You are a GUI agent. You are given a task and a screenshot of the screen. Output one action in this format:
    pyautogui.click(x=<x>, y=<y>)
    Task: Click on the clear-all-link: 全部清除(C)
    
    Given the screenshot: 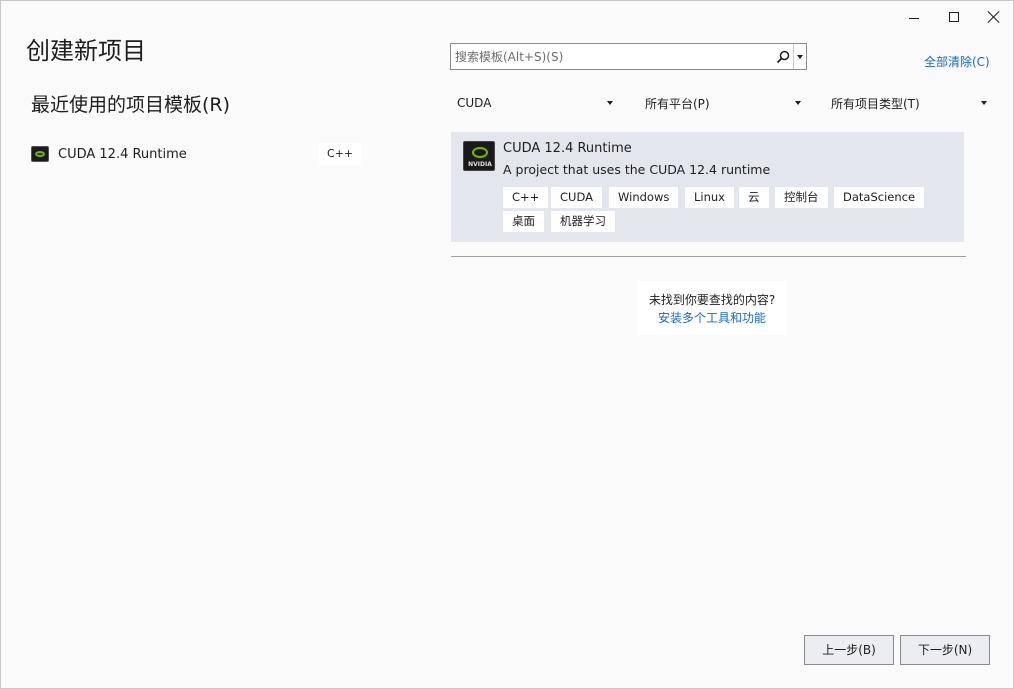 What is the action you would take?
    pyautogui.click(x=957, y=61)
    